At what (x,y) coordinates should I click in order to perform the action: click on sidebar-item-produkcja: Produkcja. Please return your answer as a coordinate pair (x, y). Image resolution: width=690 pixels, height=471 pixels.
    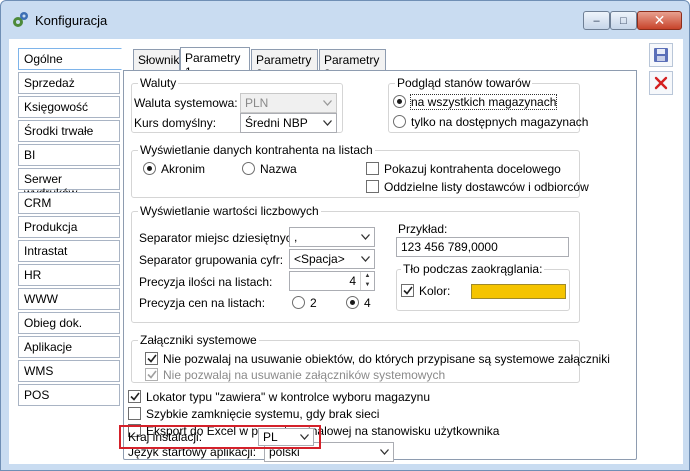
    Looking at the image, I should click on (69, 227).